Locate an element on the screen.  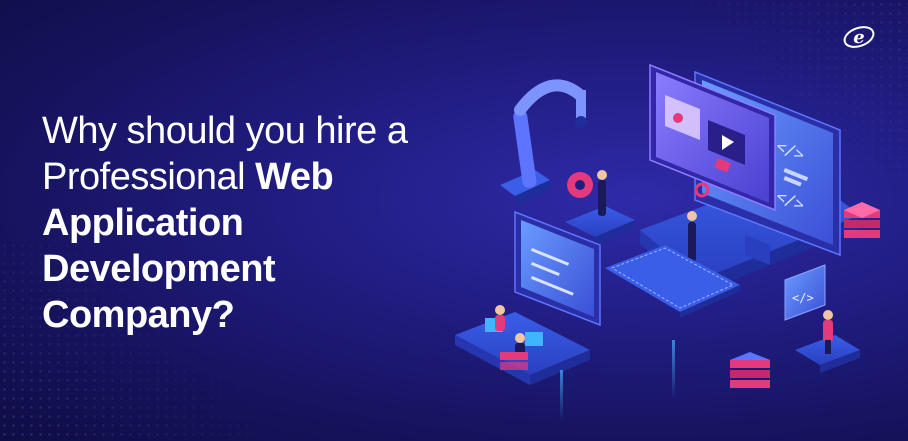
gear-icon is located at coordinates (580, 185).